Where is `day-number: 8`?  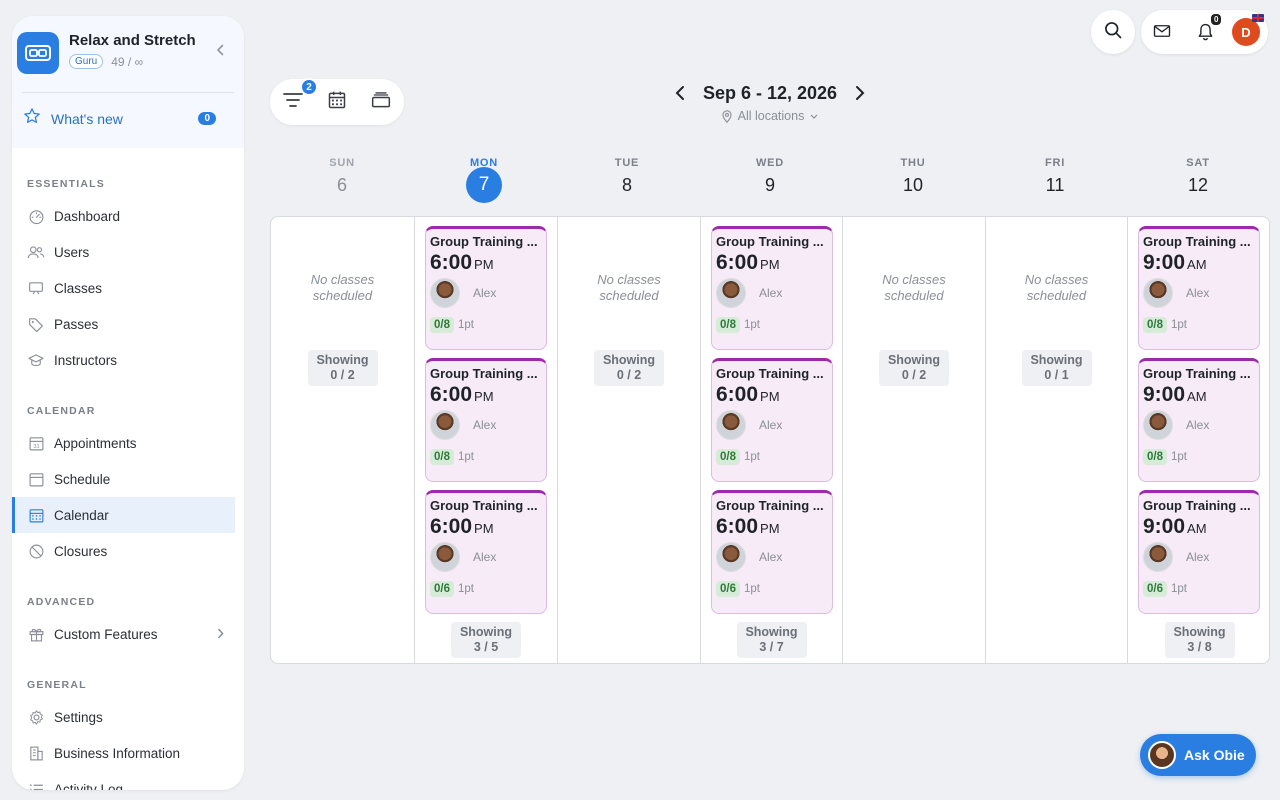
day-number: 8 is located at coordinates (626, 185).